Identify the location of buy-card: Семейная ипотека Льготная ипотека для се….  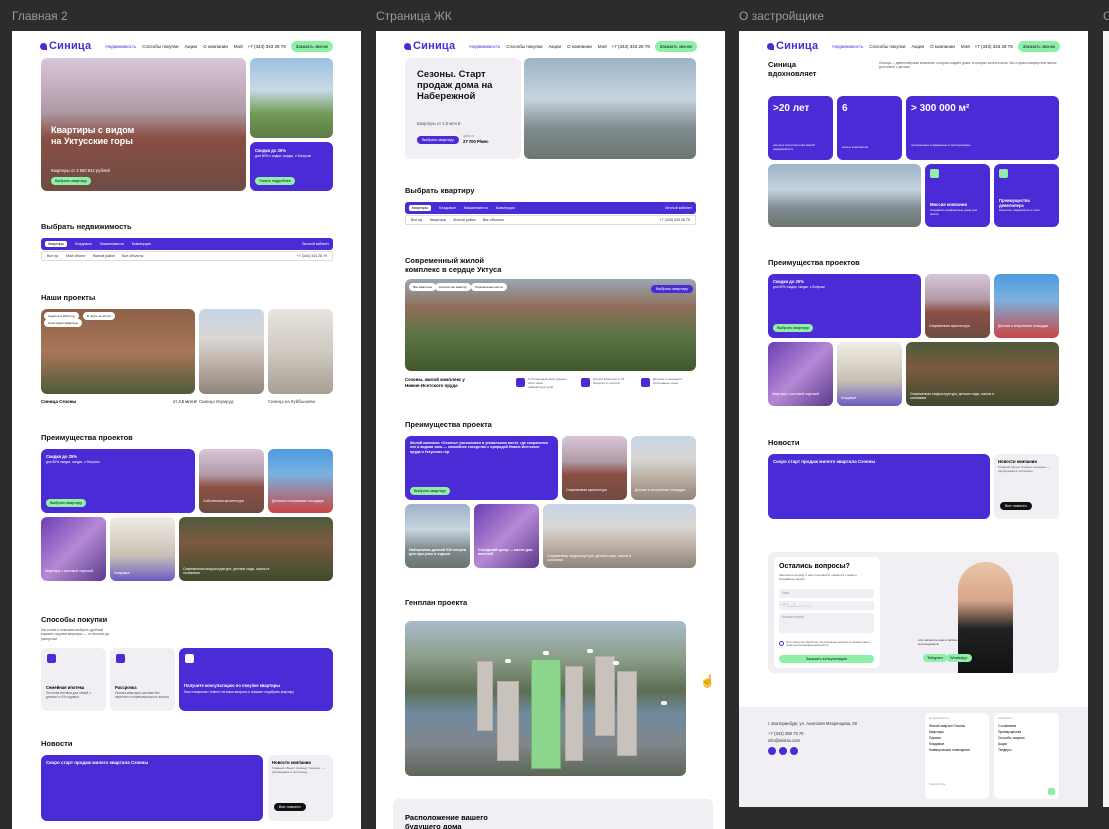
(73, 679).